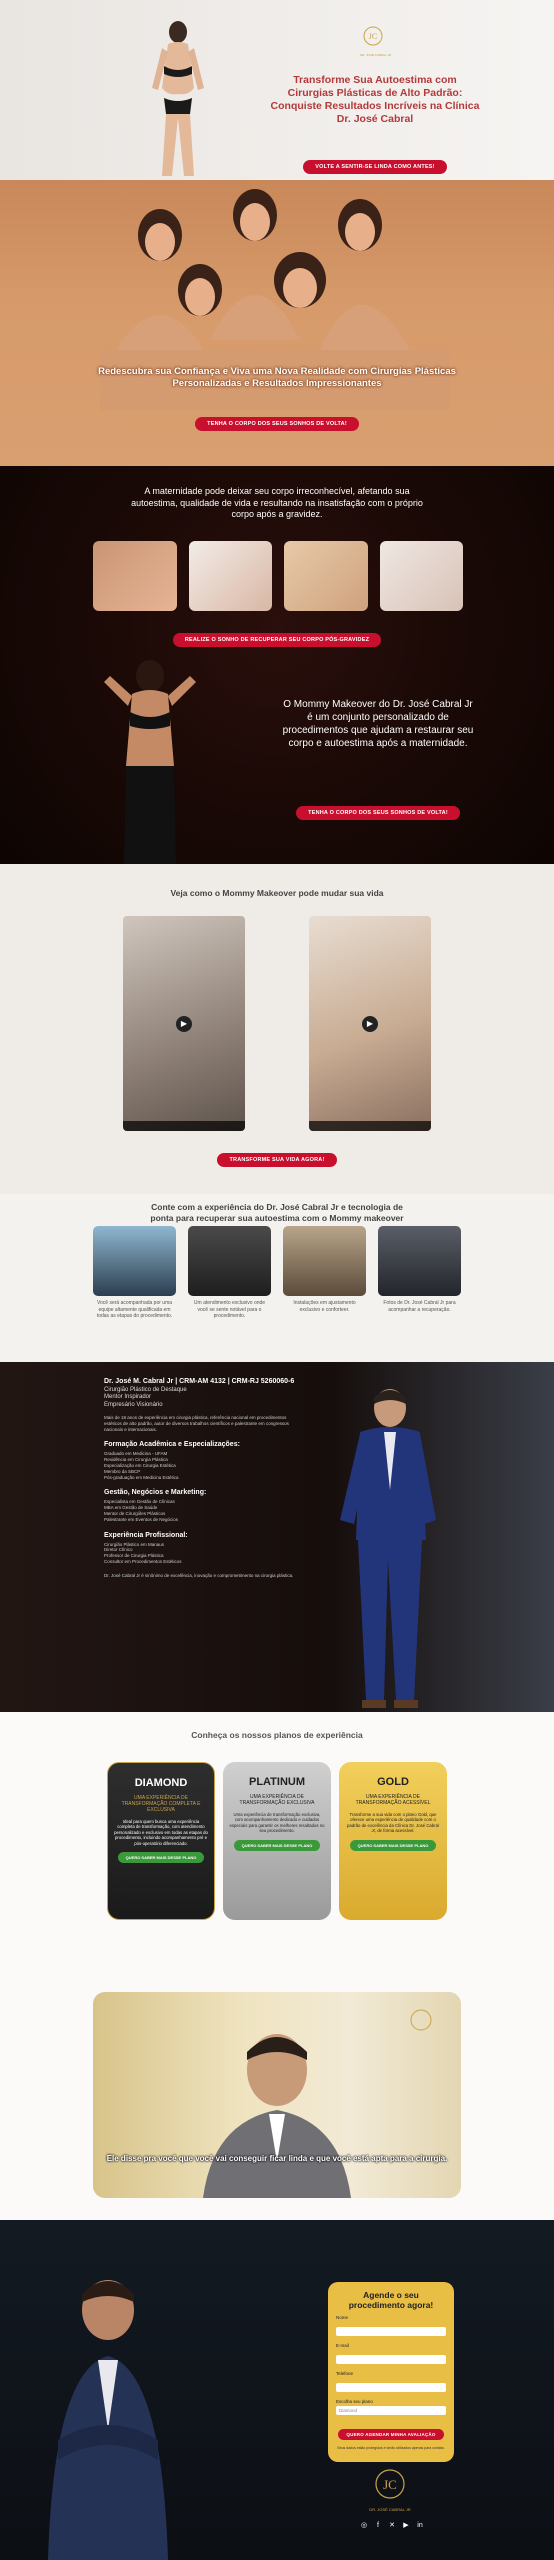  What do you see at coordinates (420, 2526) in the screenshot?
I see `linkedin-icon: in` at bounding box center [420, 2526].